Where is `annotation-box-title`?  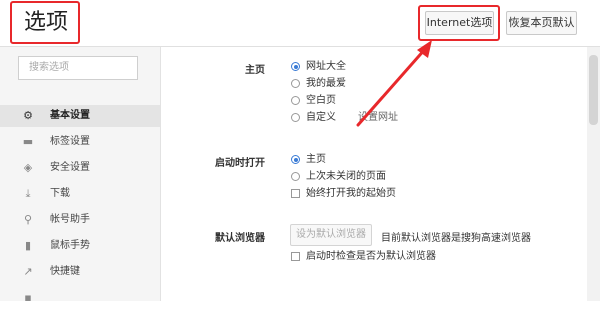 annotation-box-title is located at coordinates (45, 22).